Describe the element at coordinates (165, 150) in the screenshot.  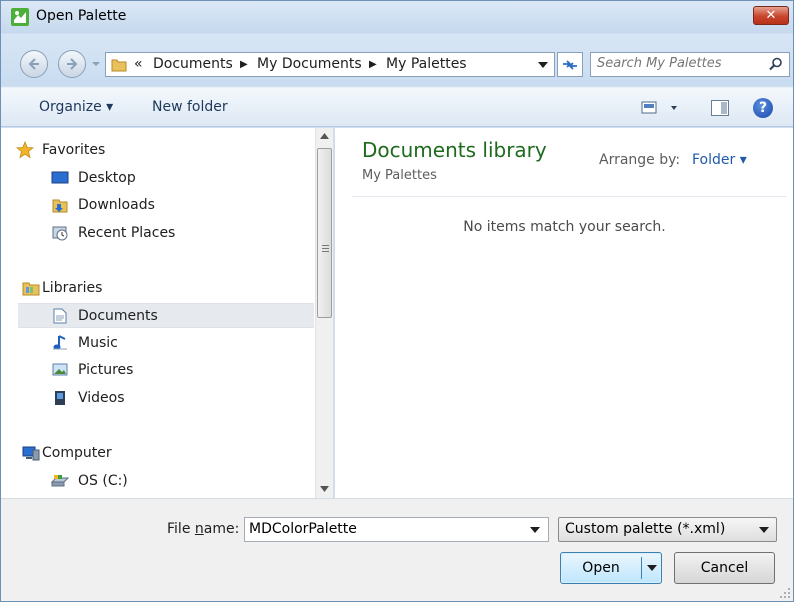
I see `nav-item-favorites: Favorites` at that location.